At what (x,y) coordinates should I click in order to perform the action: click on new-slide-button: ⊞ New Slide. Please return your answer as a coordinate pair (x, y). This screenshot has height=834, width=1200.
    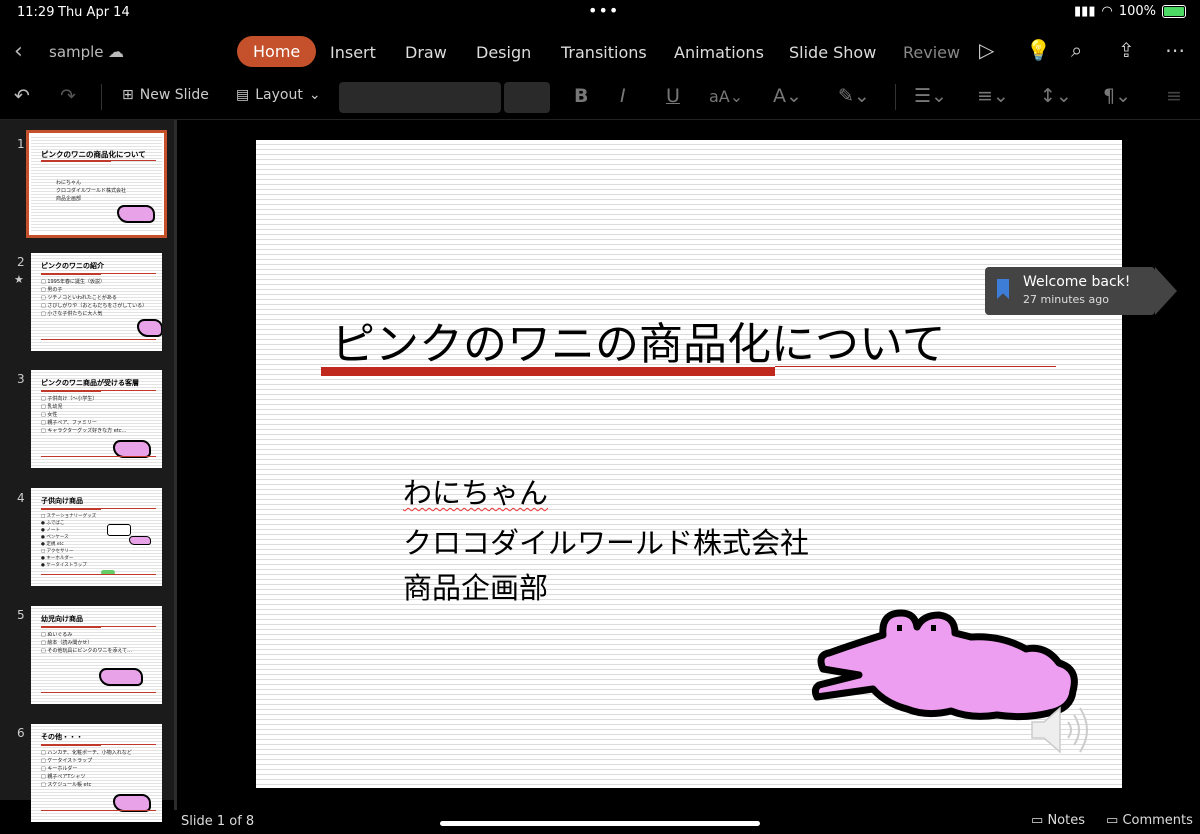
    Looking at the image, I should click on (165, 95).